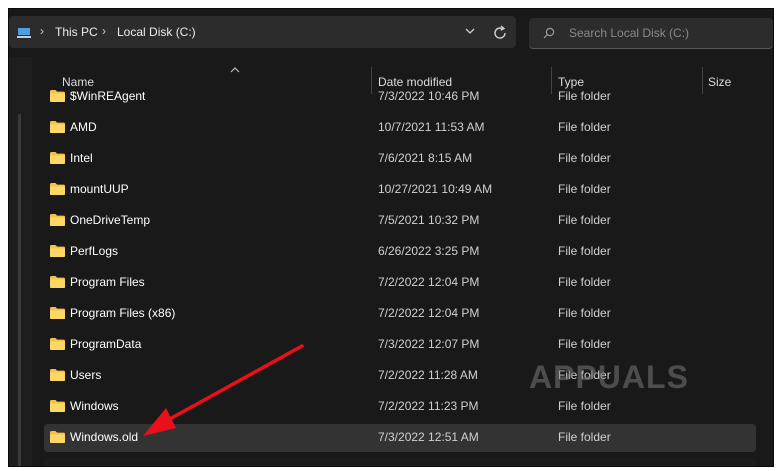 The image size is (779, 471). Describe the element at coordinates (123, 313) in the screenshot. I see `file-name: Program Files (x86)` at that location.